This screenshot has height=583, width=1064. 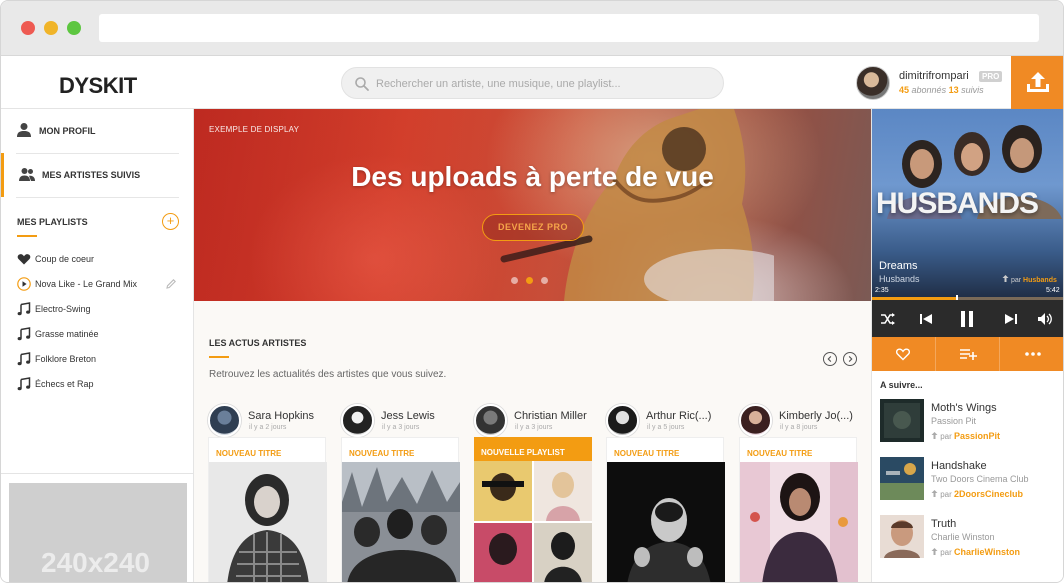 What do you see at coordinates (249, 453) in the screenshot?
I see `card-tag: NOUVEAU TITRE` at bounding box center [249, 453].